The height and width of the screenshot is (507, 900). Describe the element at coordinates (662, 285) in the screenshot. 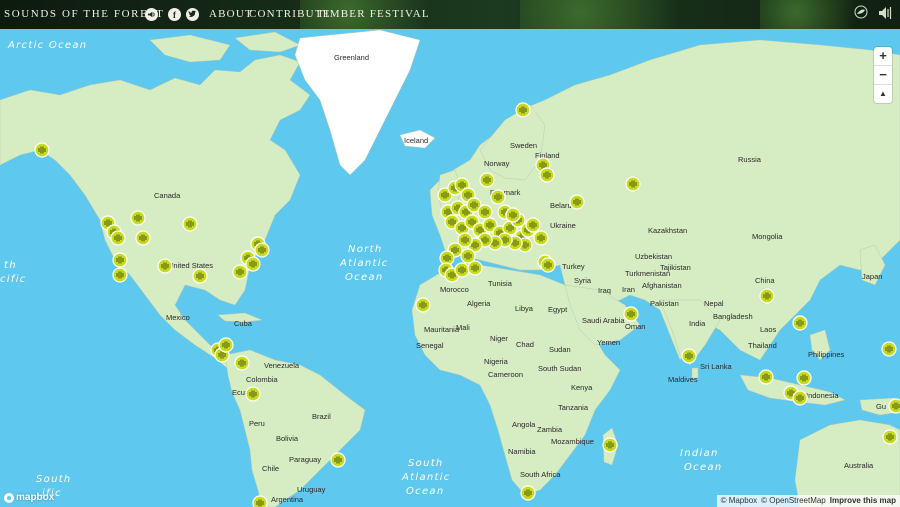

I see `country-label: Afghanistan` at that location.